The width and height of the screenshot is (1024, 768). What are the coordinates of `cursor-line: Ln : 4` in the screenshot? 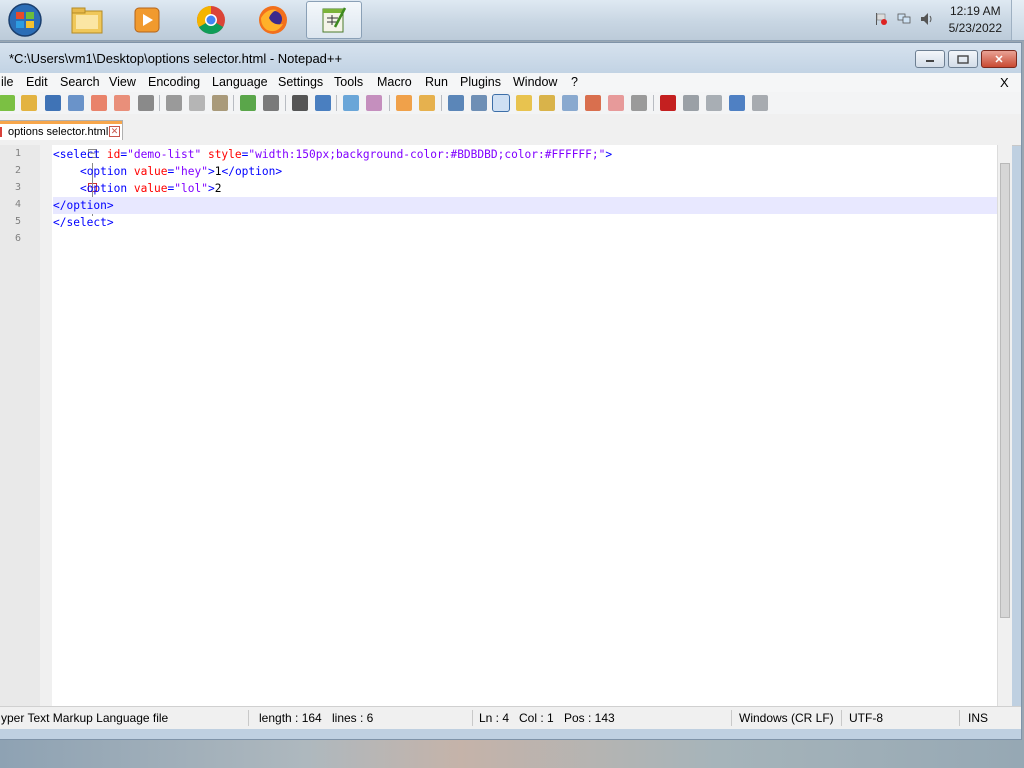 It's located at (494, 718).